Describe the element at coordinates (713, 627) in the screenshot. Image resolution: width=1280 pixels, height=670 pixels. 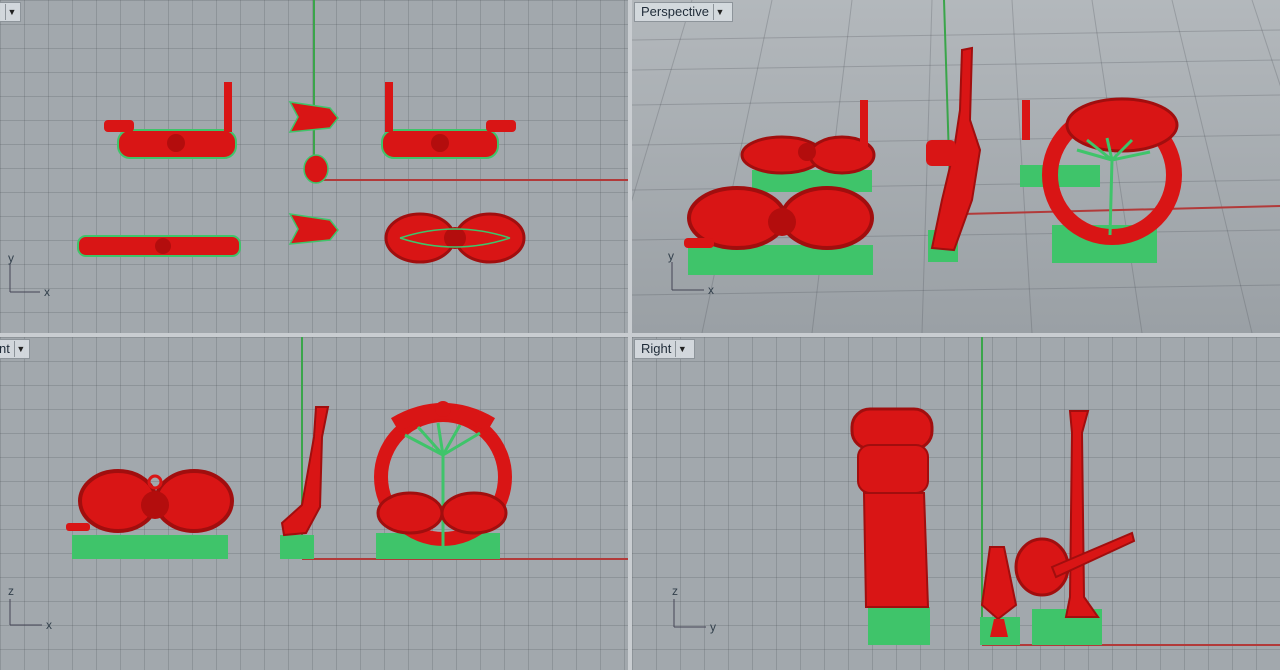
I see `axis-label-h: y` at that location.